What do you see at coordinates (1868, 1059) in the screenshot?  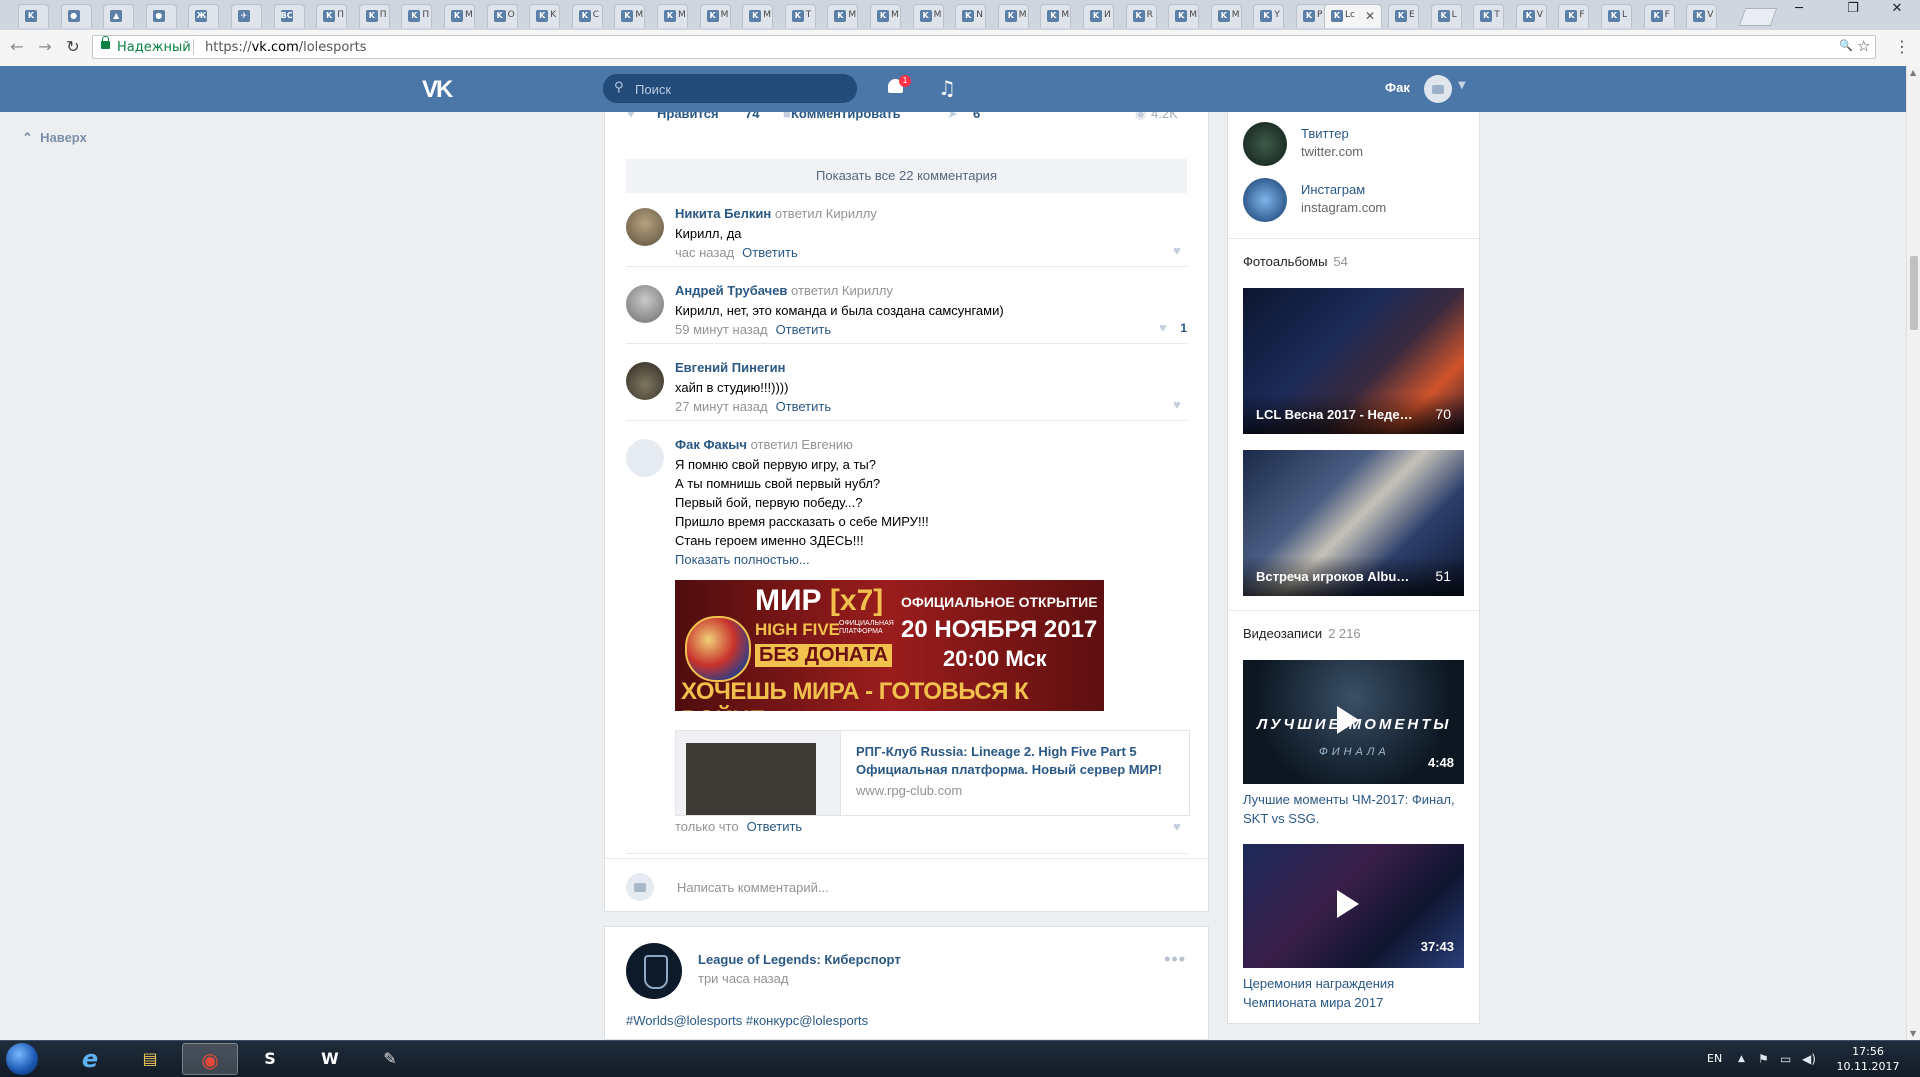 I see `clock: 17:56 10.11.2017` at bounding box center [1868, 1059].